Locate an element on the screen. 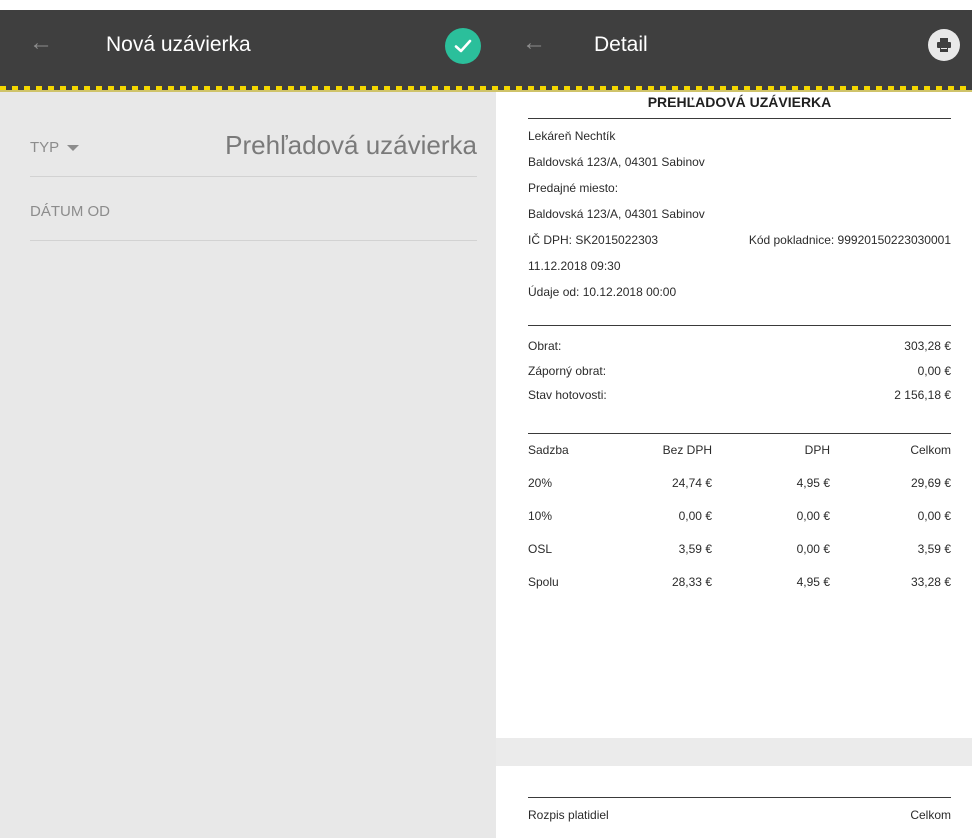 Image resolution: width=972 pixels, height=838 pixels. vat-row-total: 0,00 € is located at coordinates (934, 516).